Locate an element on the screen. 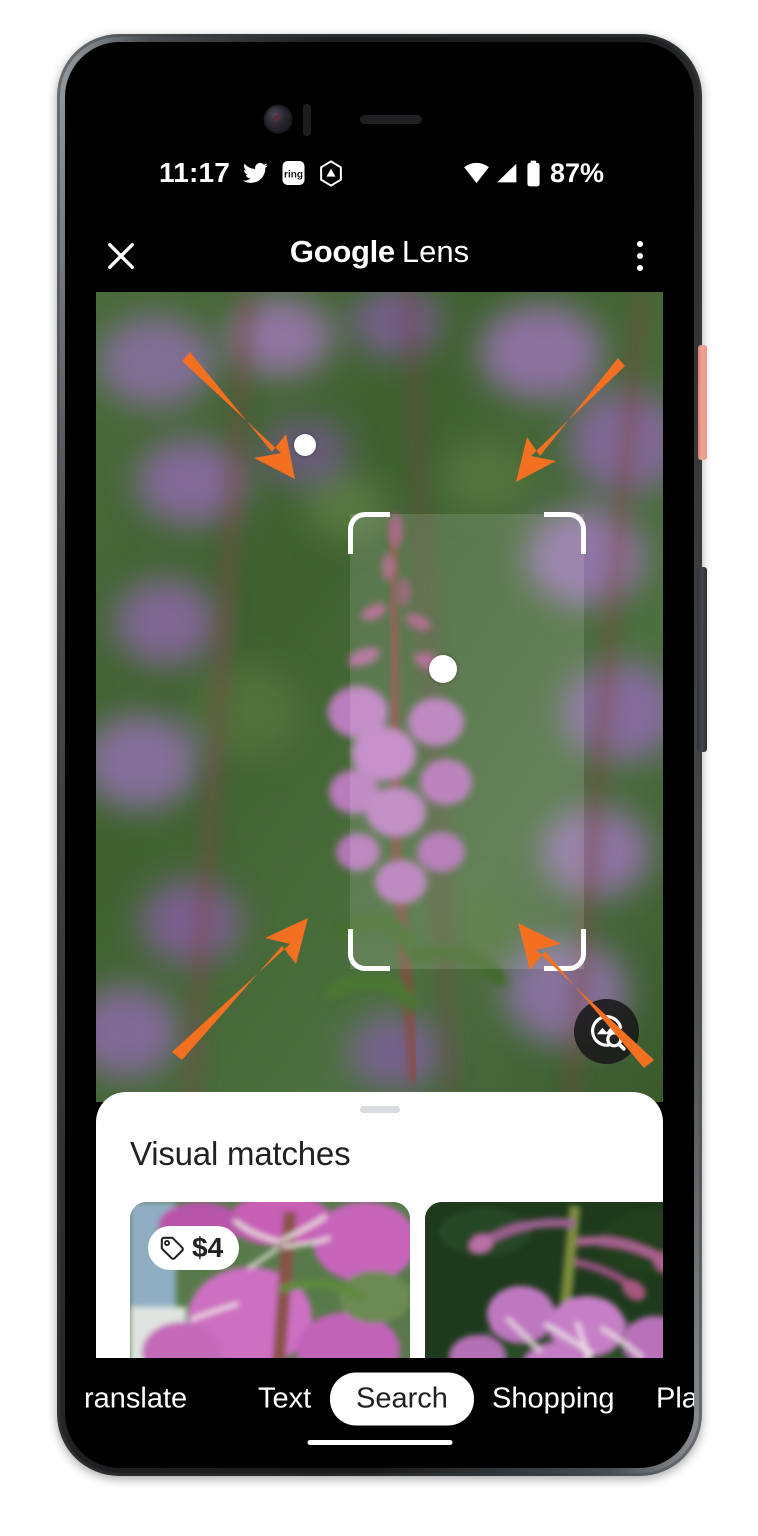 Image resolution: width=758 pixels, height=1536 pixels. price-badge-text: $4 is located at coordinates (208, 1247).